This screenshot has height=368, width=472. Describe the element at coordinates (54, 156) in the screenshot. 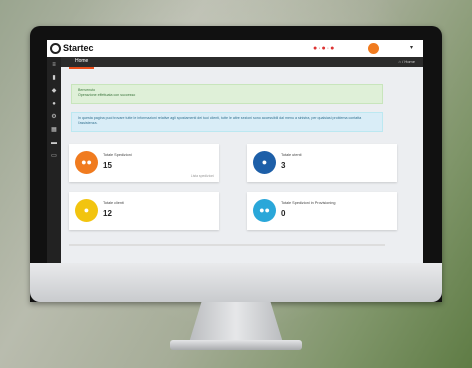

I see `card-icon: ▭` at that location.